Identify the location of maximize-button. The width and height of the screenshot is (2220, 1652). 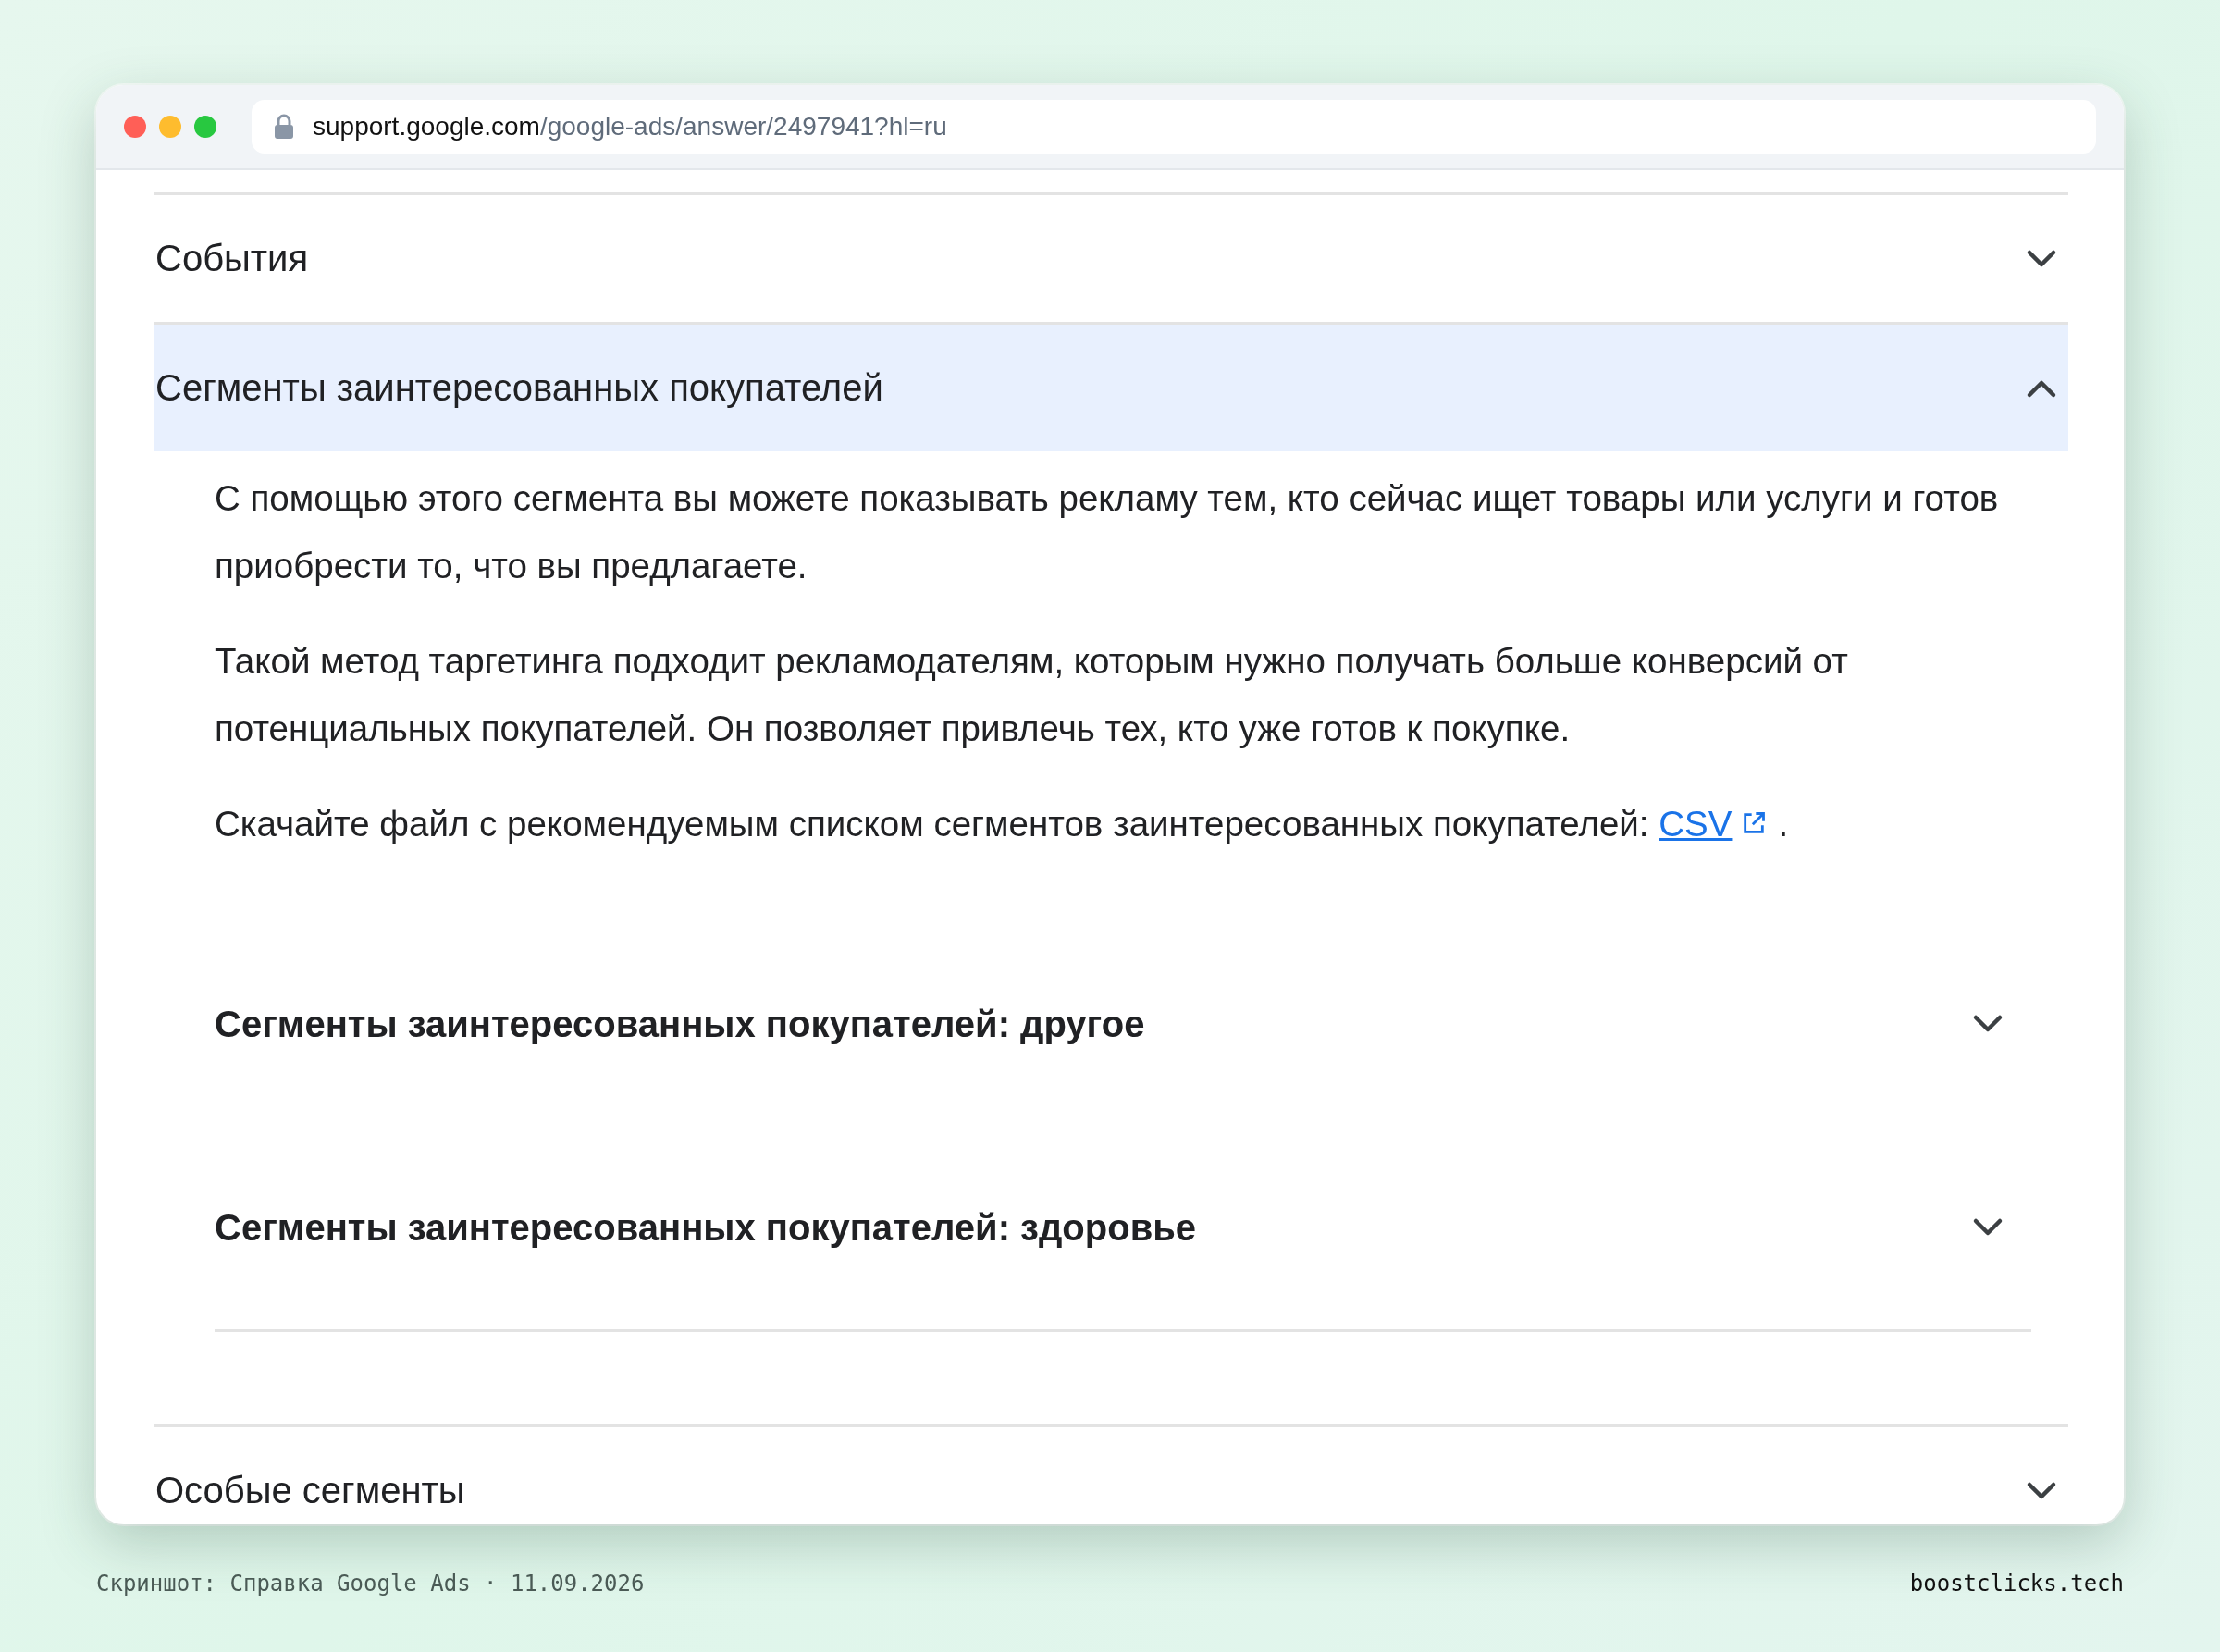
(205, 127).